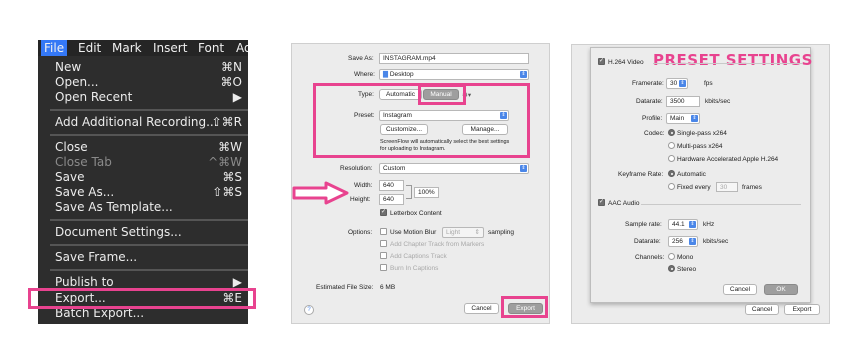 This screenshot has width=860, height=346. What do you see at coordinates (624, 203) in the screenshot?
I see `audio-section-label: AAC Audio` at bounding box center [624, 203].